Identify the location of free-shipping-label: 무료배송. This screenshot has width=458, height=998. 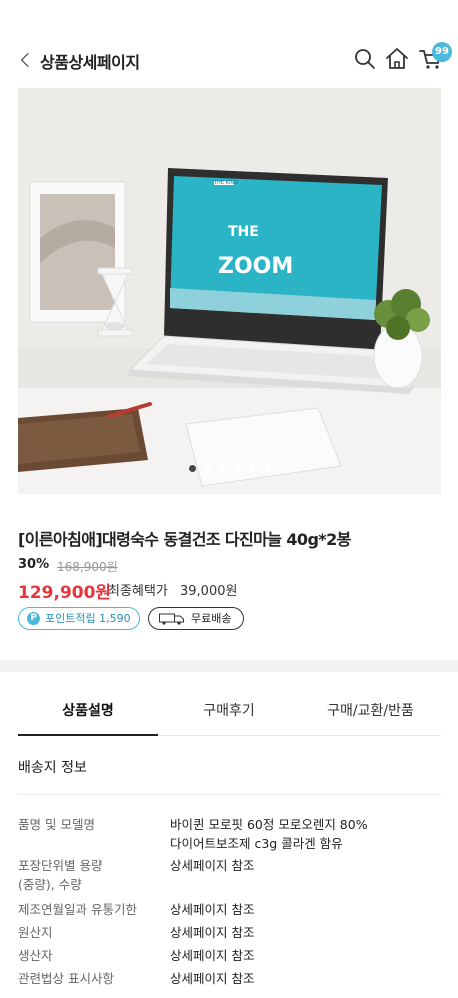
(211, 618).